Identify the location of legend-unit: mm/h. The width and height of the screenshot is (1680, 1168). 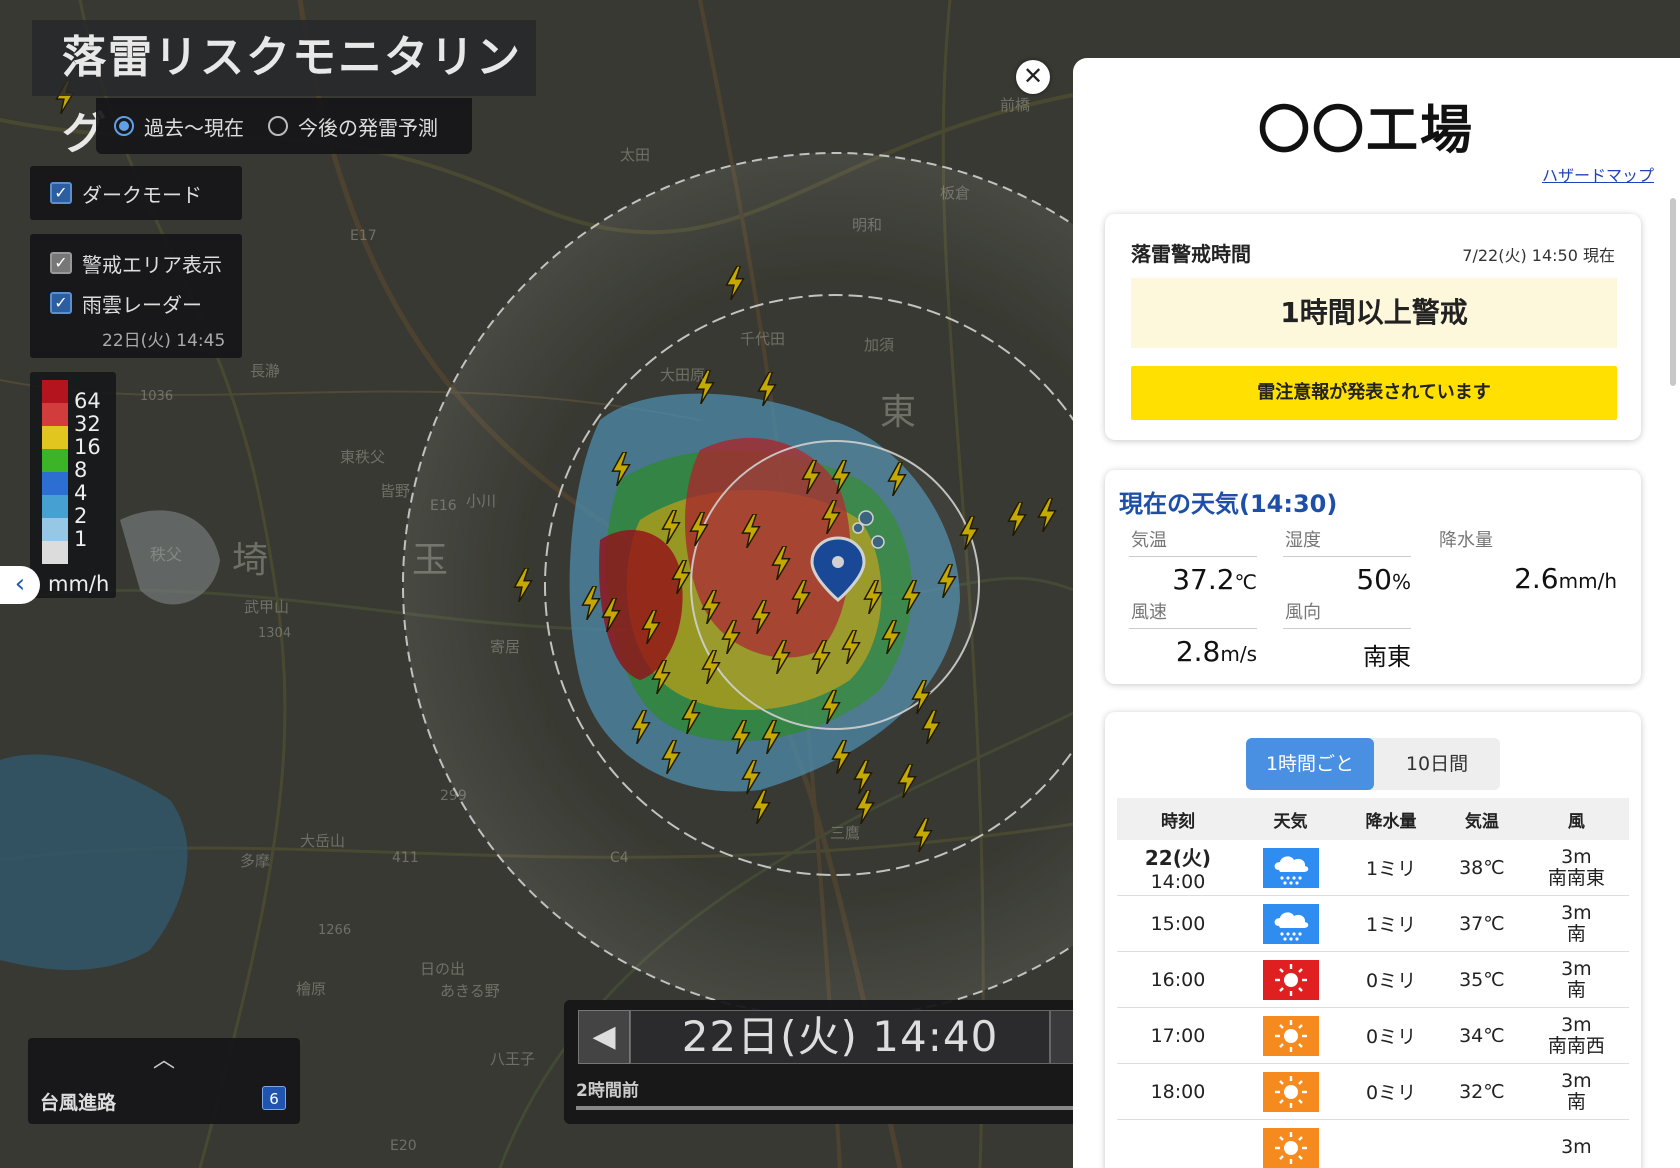
(79, 584).